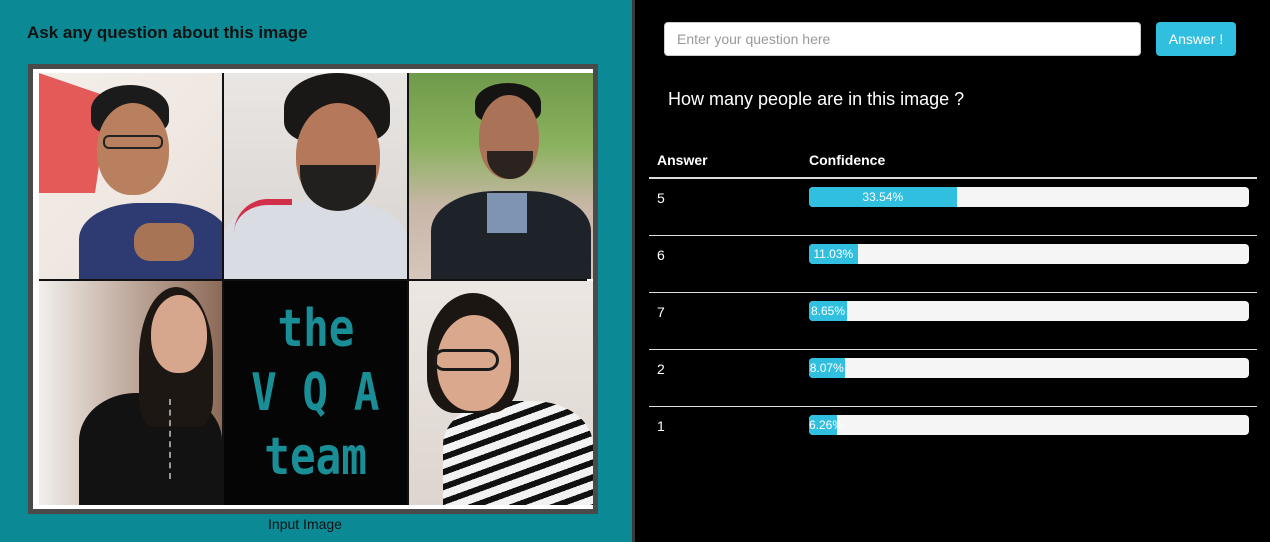  Describe the element at coordinates (315, 329) in the screenshot. I see `team-text-line-1: the` at that location.